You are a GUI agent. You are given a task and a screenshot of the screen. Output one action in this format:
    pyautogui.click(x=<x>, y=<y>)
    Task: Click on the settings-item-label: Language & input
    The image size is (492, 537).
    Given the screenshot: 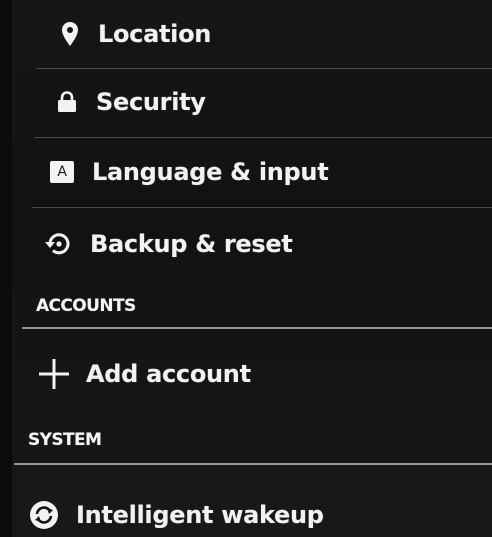 What is the action you would take?
    pyautogui.click(x=210, y=172)
    